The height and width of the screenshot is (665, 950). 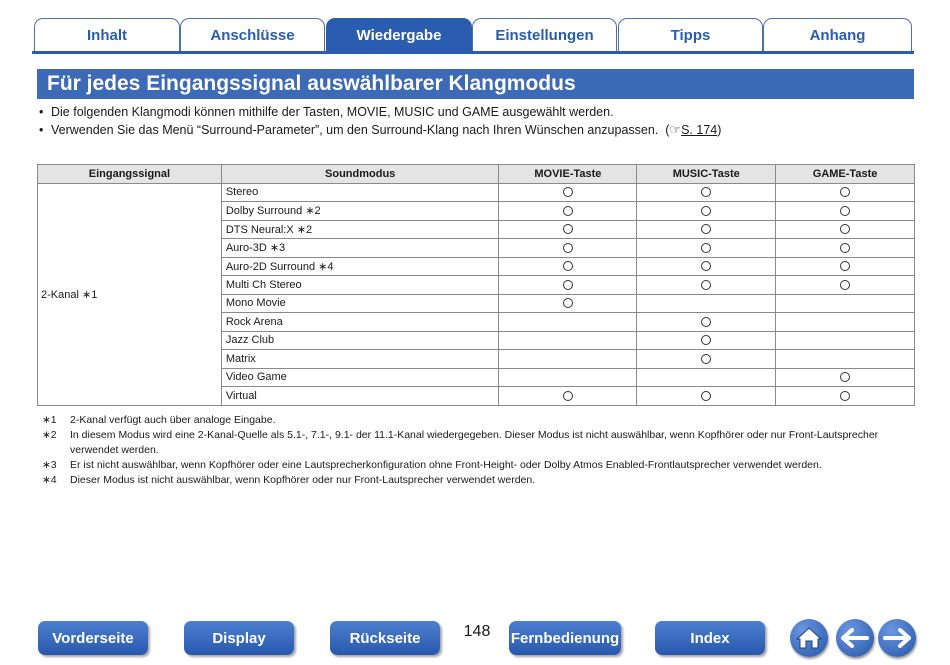 What do you see at coordinates (544, 34) in the screenshot?
I see `tab-einstellungen: Einstellungen` at bounding box center [544, 34].